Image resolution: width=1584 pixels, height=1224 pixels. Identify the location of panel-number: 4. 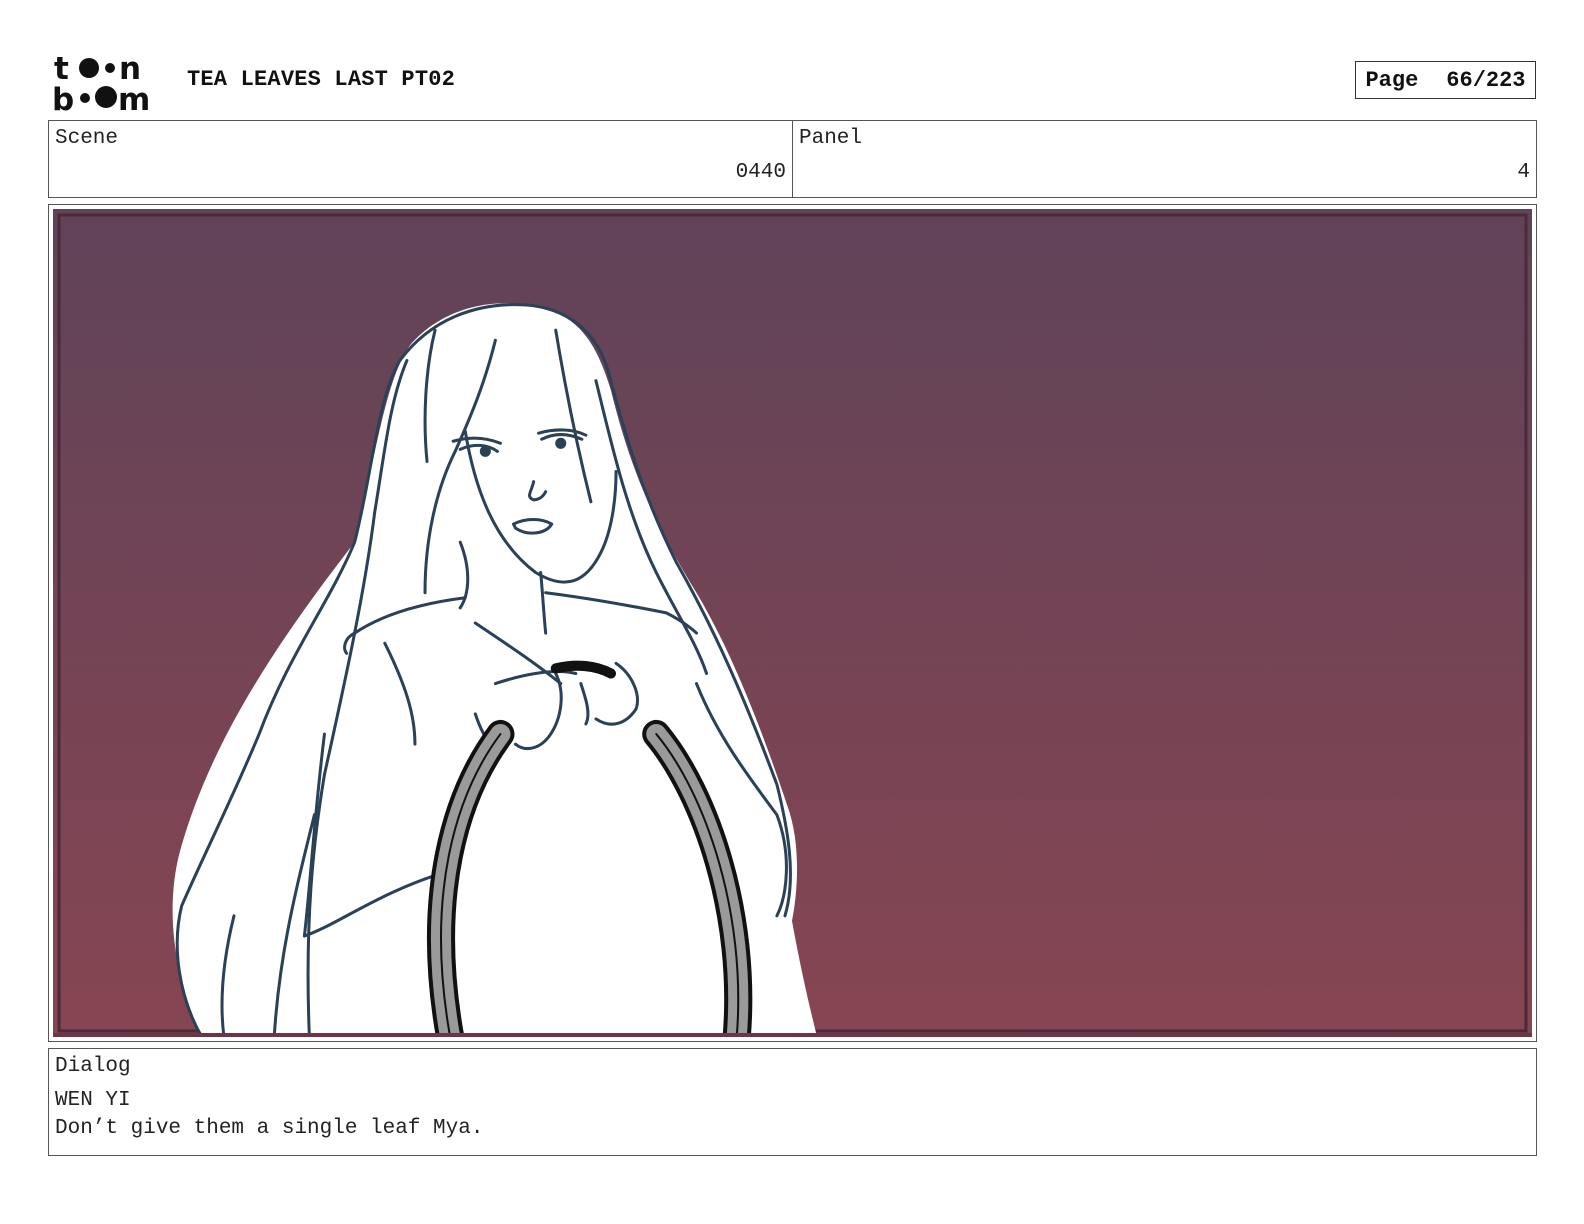
(1523, 172).